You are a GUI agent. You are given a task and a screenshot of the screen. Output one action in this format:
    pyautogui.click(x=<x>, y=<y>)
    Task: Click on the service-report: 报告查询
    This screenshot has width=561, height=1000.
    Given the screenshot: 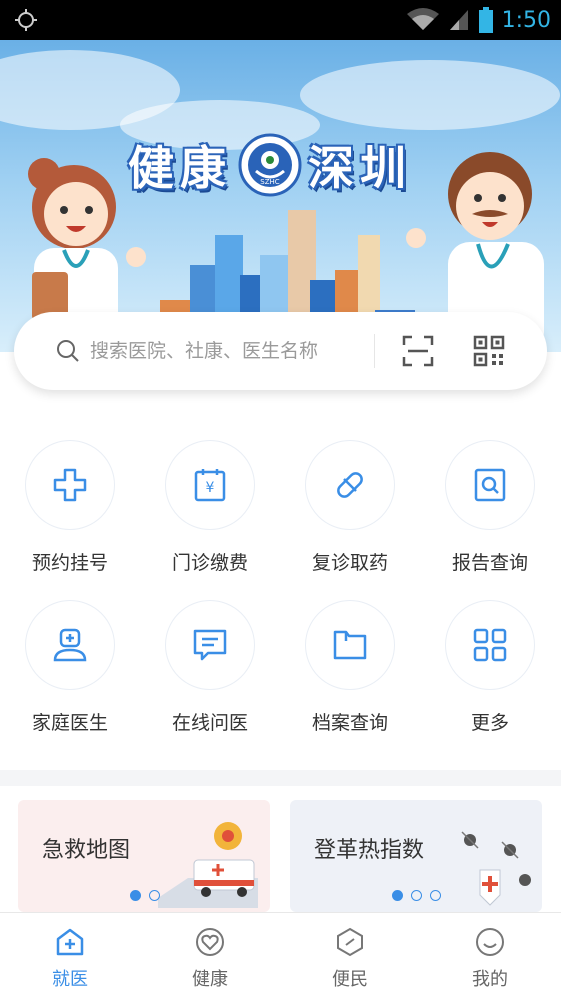 What is the action you would take?
    pyautogui.click(x=490, y=507)
    